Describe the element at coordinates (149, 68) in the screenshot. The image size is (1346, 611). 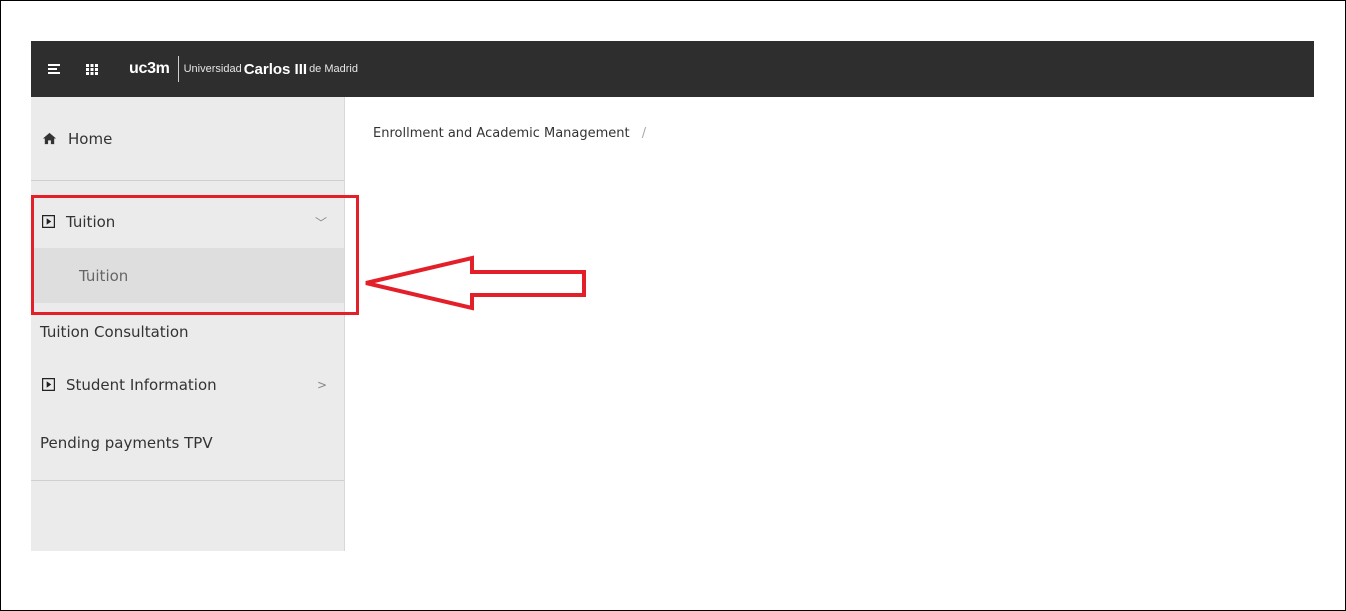
I see `logo-brand: uc3m` at that location.